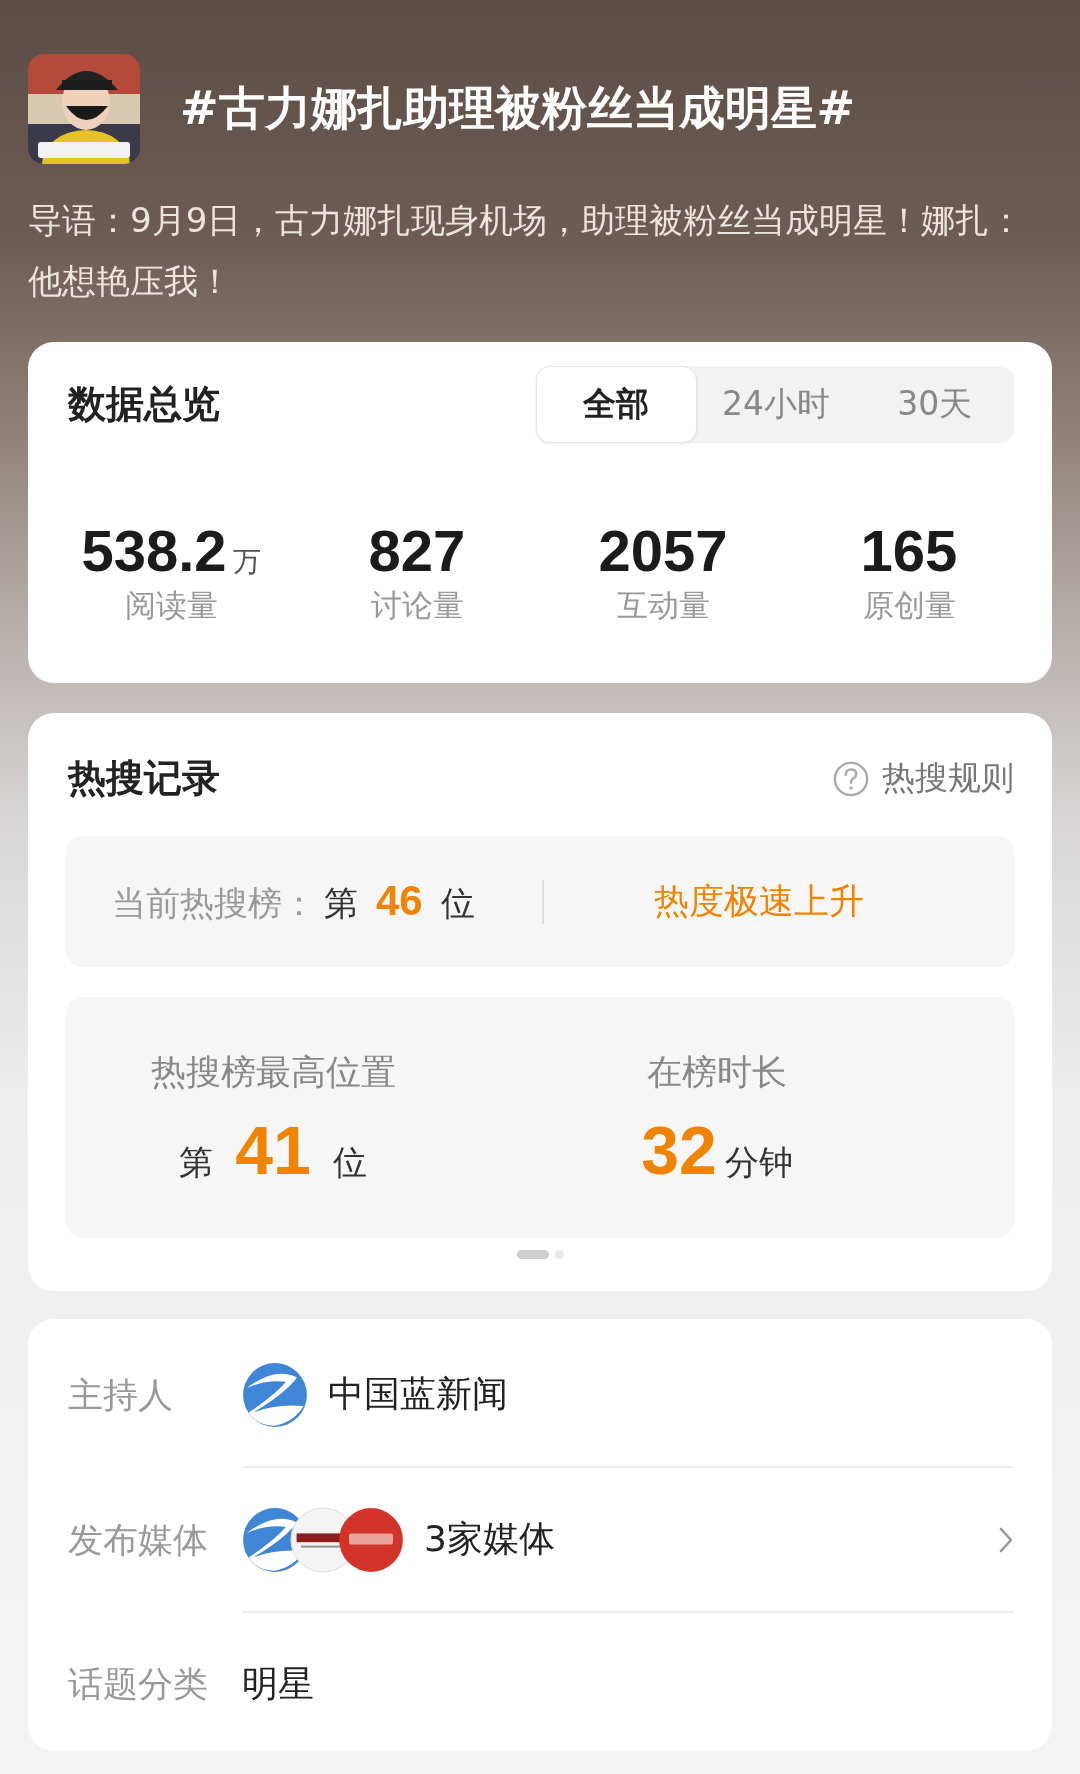  I want to click on info-label: 主持人, so click(121, 1395).